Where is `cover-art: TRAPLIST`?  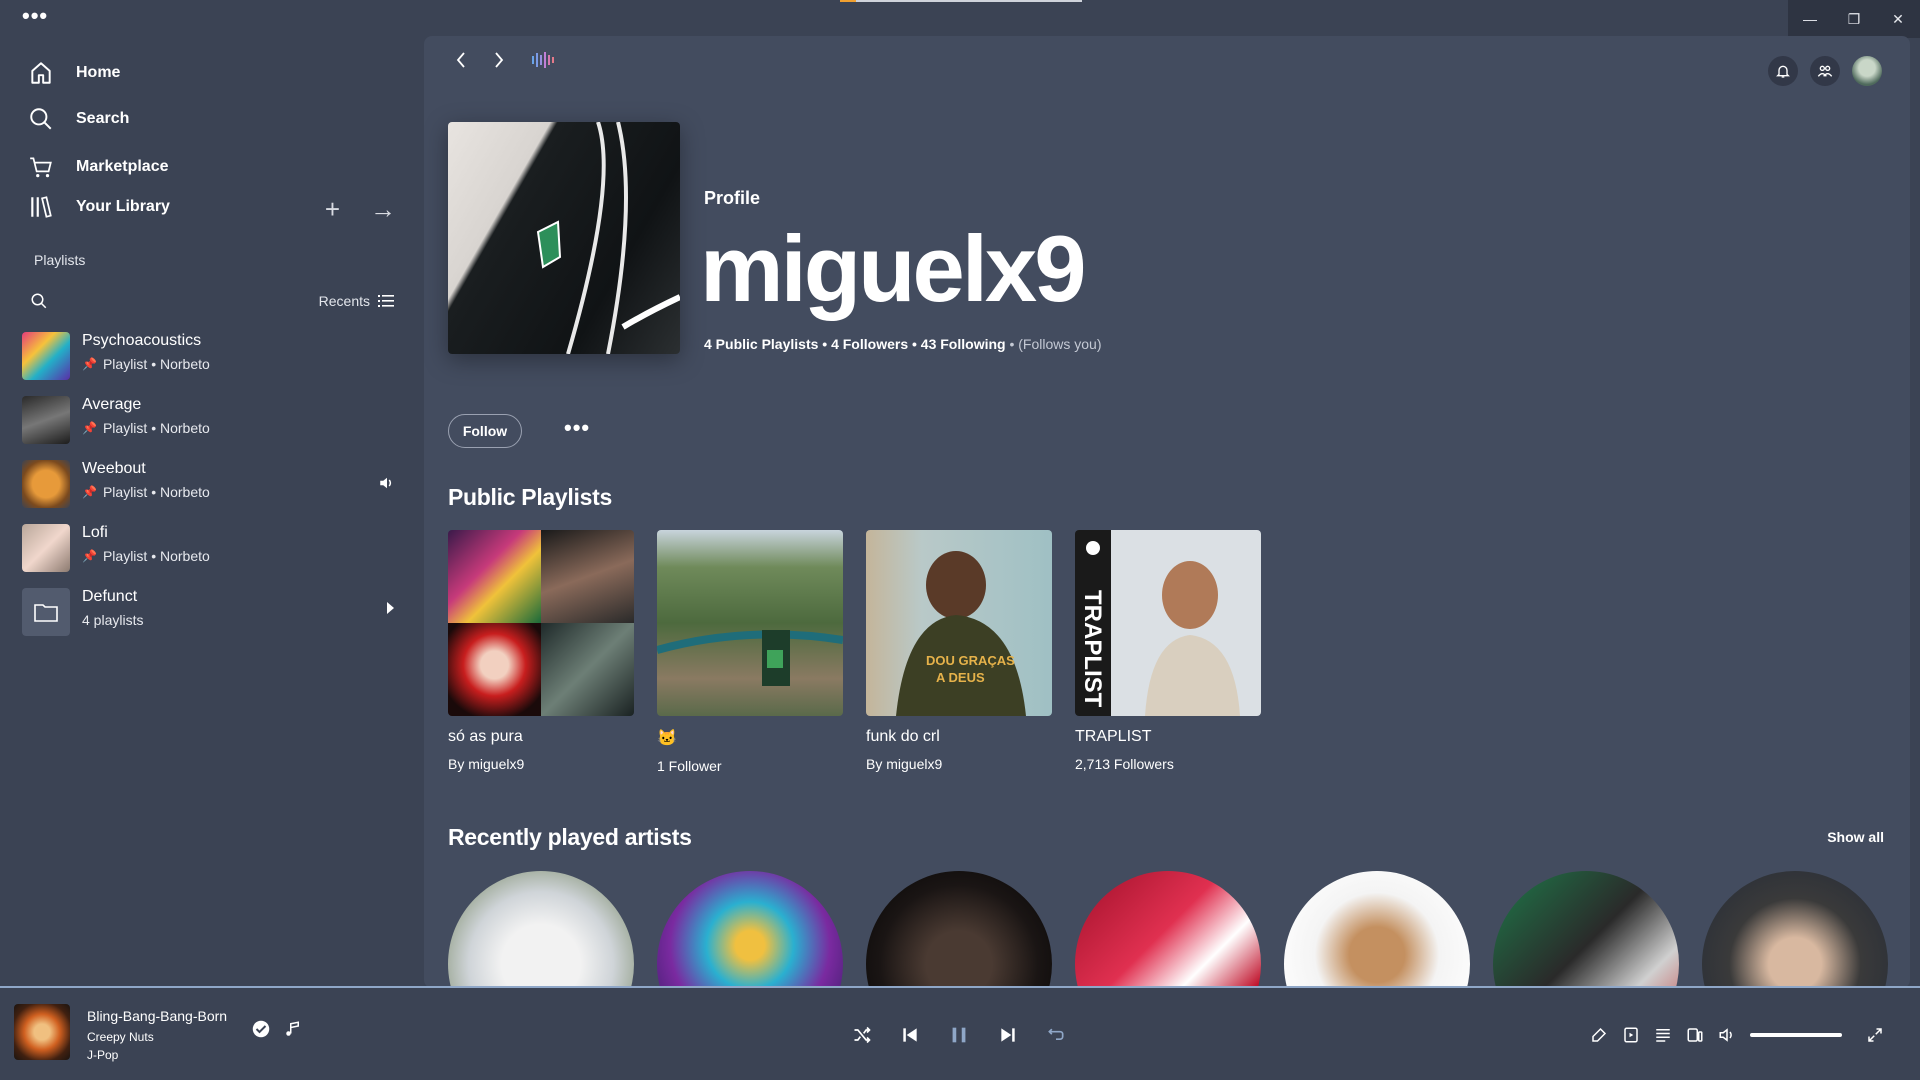
cover-art: TRAPLIST is located at coordinates (1159, 628).